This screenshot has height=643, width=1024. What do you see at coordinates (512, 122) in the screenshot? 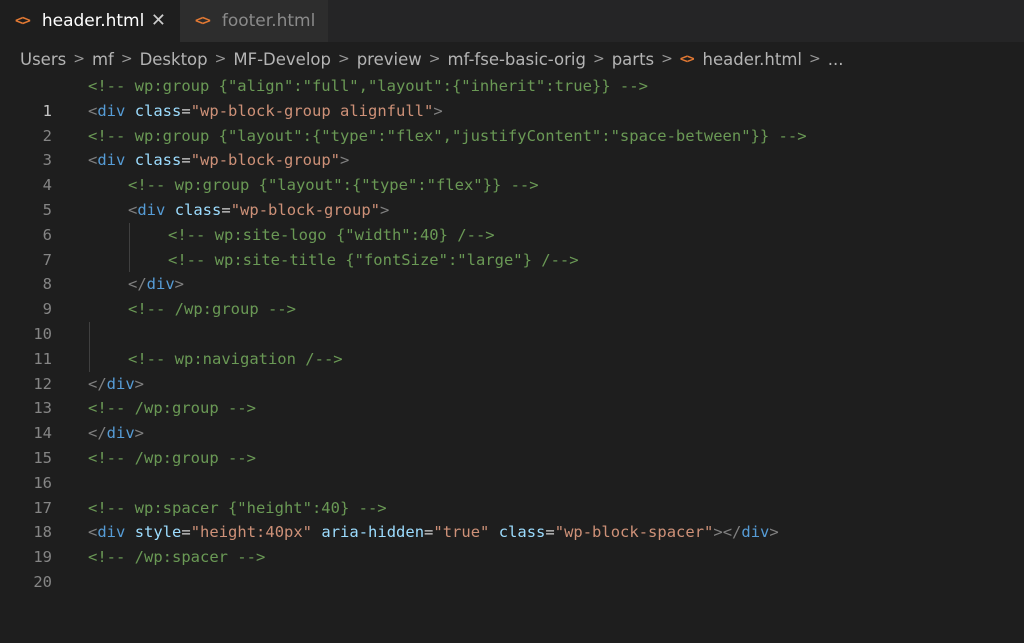
I see `code-line: 2 <div class="wp-block-group alignfull">` at bounding box center [512, 122].